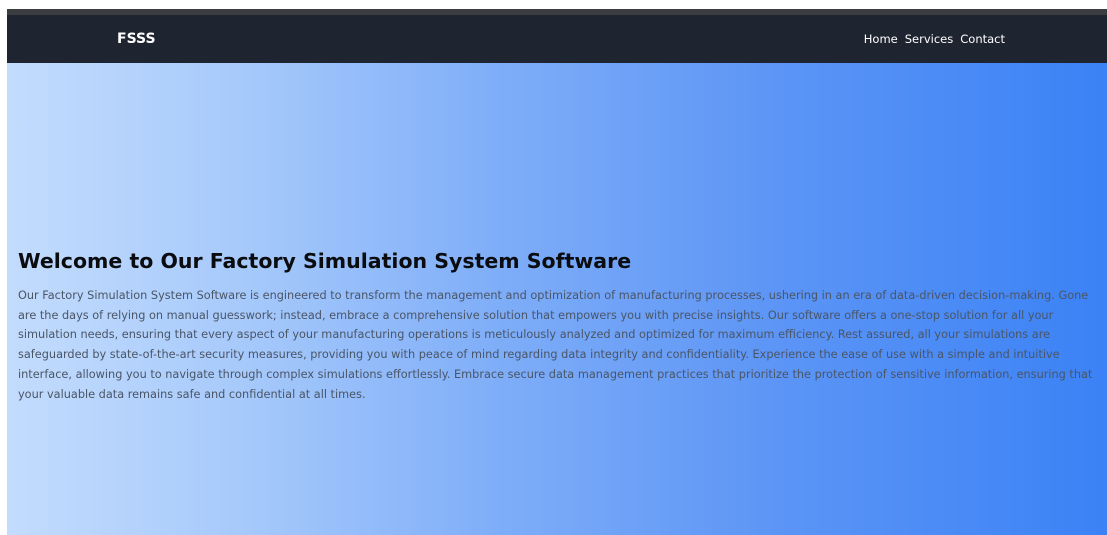  Describe the element at coordinates (929, 39) in the screenshot. I see `nav-link-services: Services` at that location.